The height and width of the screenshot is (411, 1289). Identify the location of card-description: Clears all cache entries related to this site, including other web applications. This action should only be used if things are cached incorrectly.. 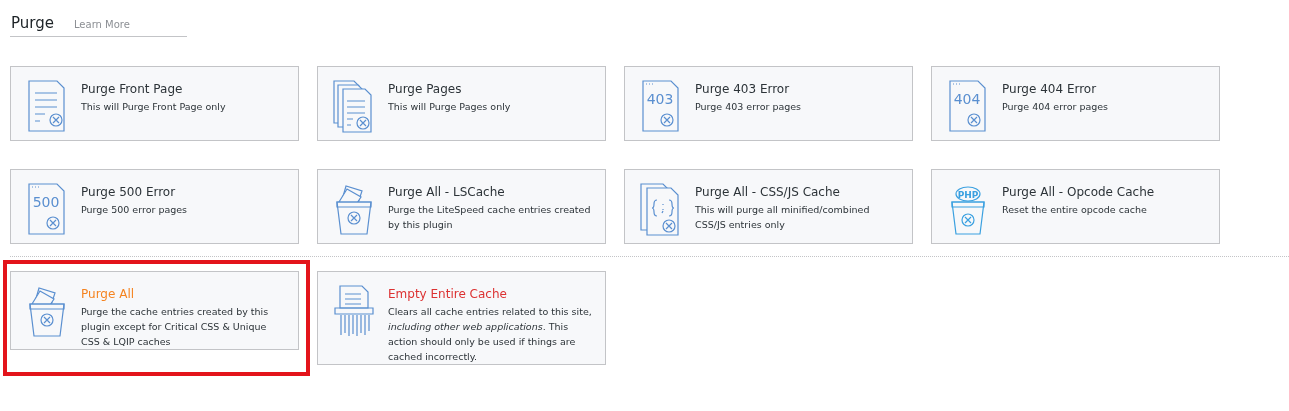
(490, 334).